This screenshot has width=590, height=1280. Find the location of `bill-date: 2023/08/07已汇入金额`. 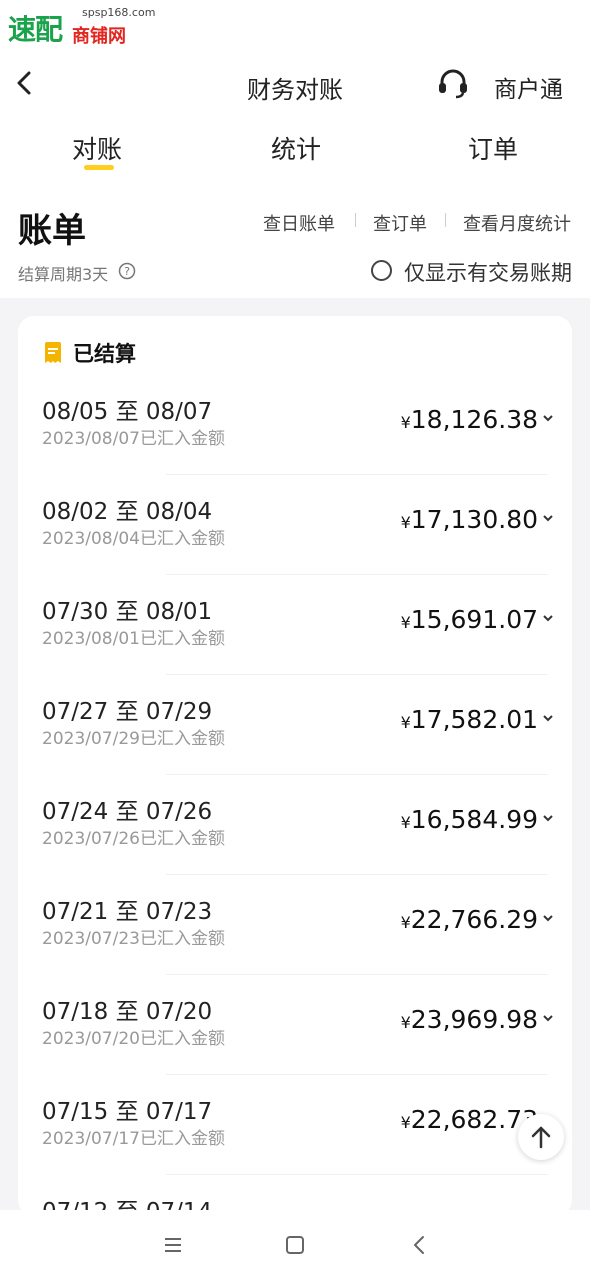

bill-date: 2023/08/07已汇入金额 is located at coordinates (133, 439).